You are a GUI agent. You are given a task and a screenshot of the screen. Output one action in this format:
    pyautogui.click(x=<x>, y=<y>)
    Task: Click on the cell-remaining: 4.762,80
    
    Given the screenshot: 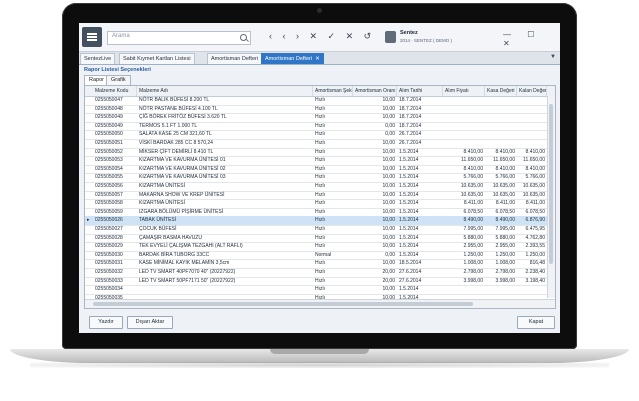 What is the action you would take?
    pyautogui.click(x=535, y=237)
    